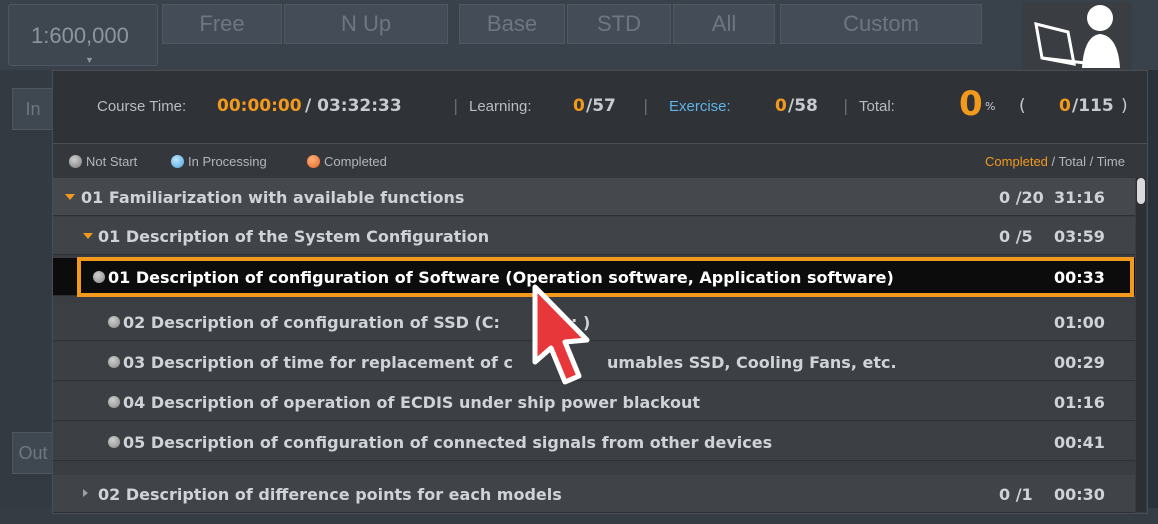  What do you see at coordinates (803, 106) in the screenshot?
I see `exercise-total: /58` at bounding box center [803, 106].